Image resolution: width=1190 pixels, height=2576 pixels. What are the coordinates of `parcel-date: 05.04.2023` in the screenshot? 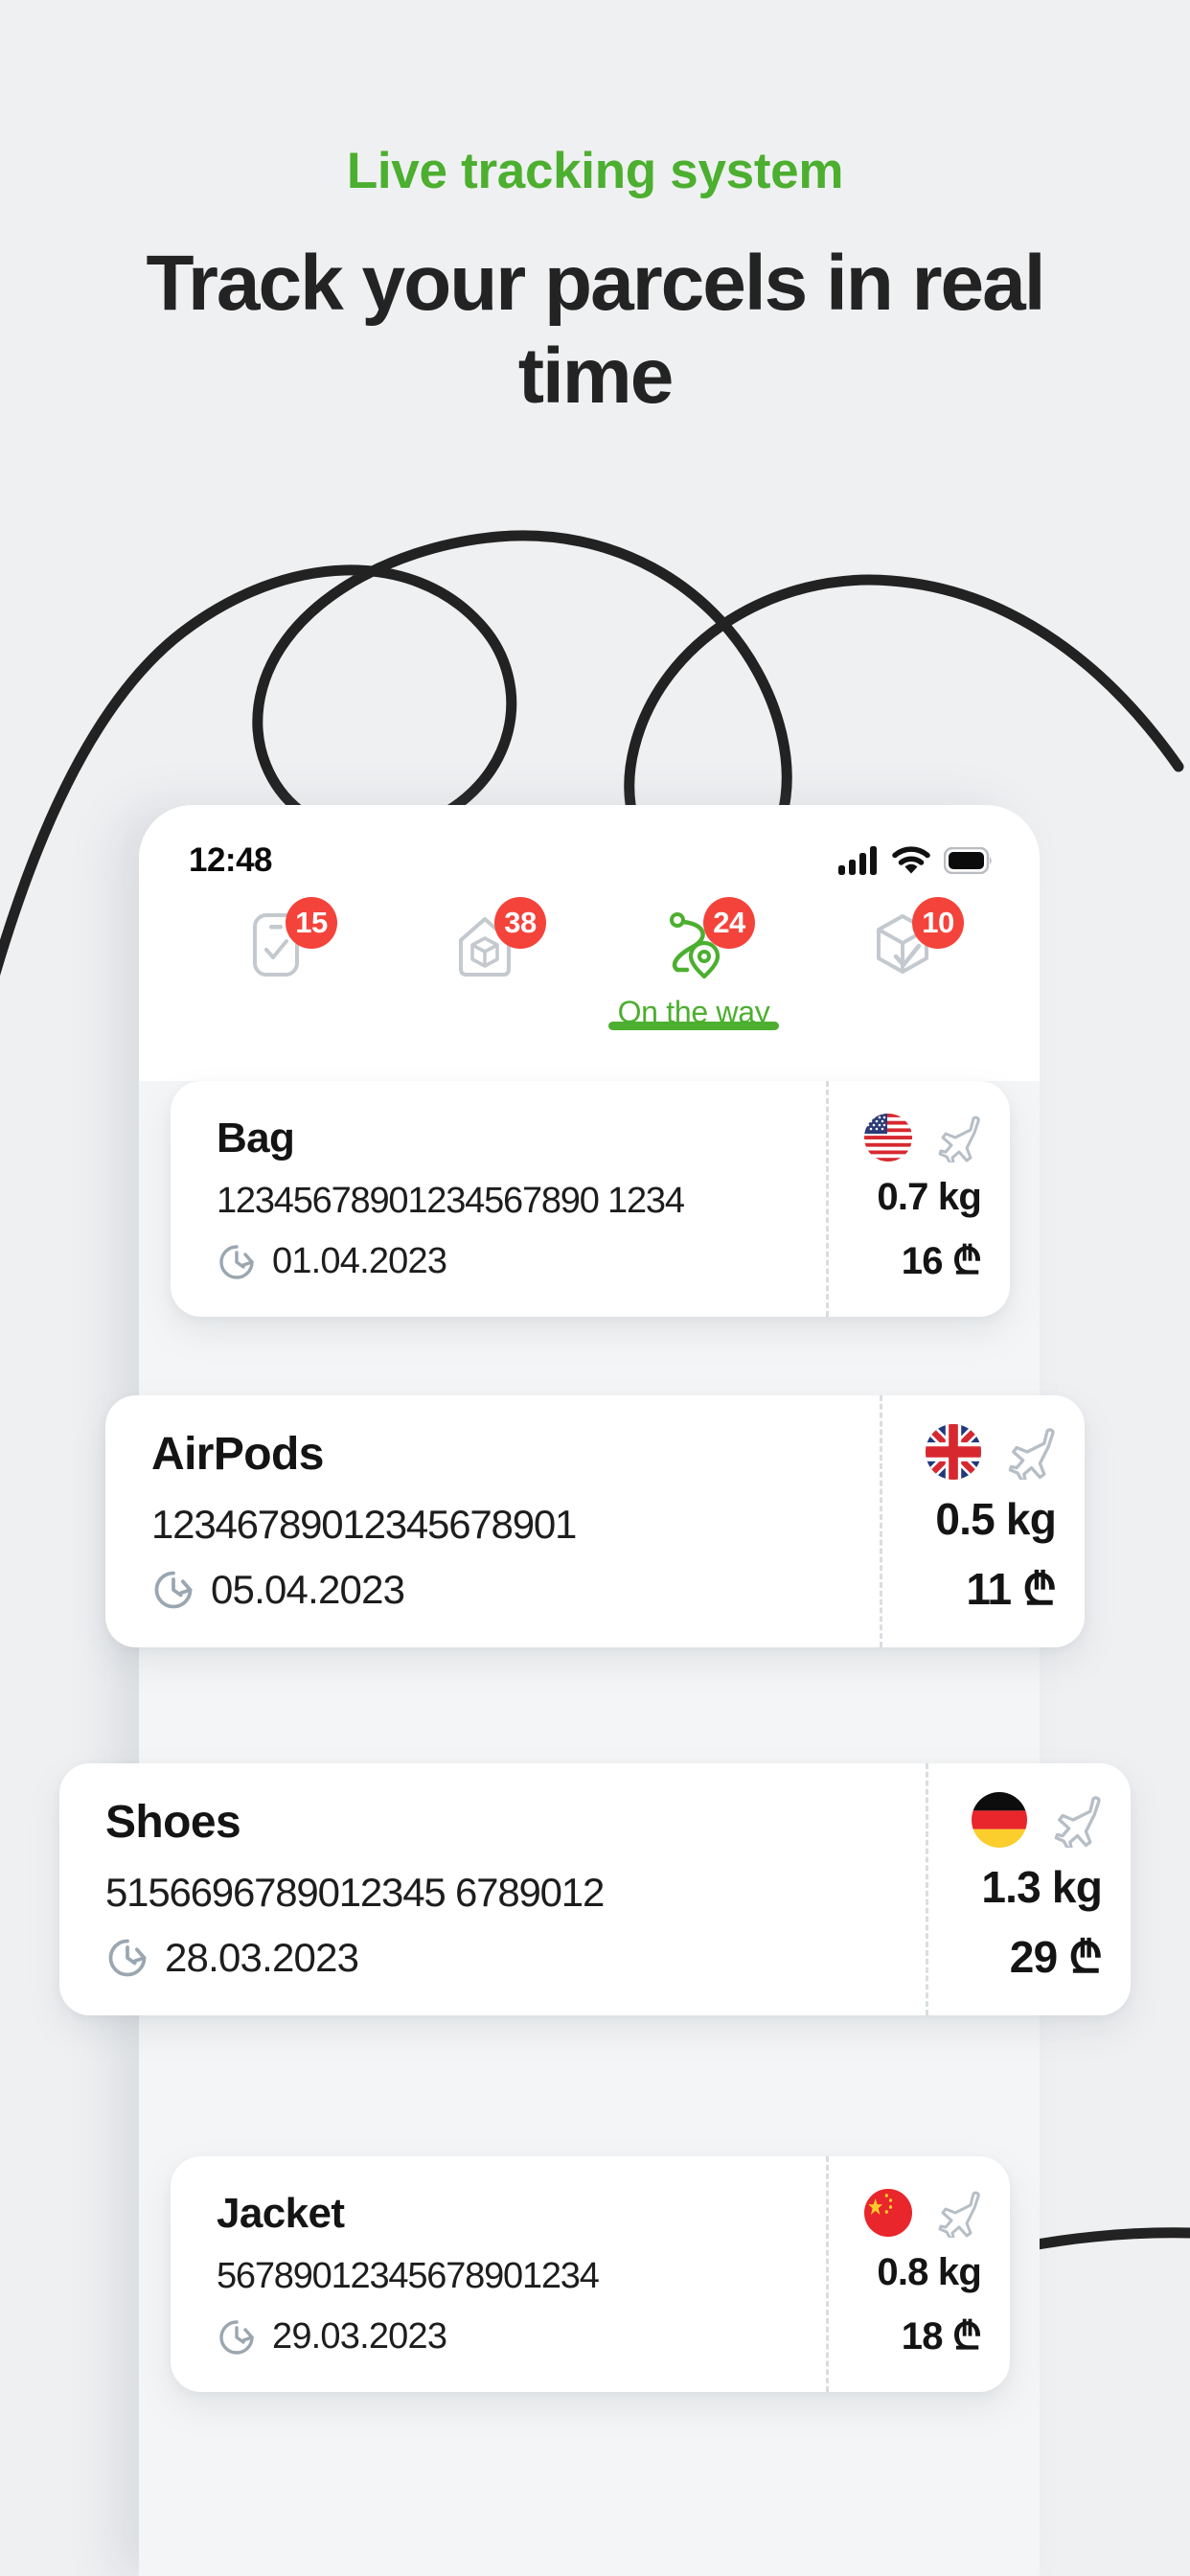 It's located at (308, 1589).